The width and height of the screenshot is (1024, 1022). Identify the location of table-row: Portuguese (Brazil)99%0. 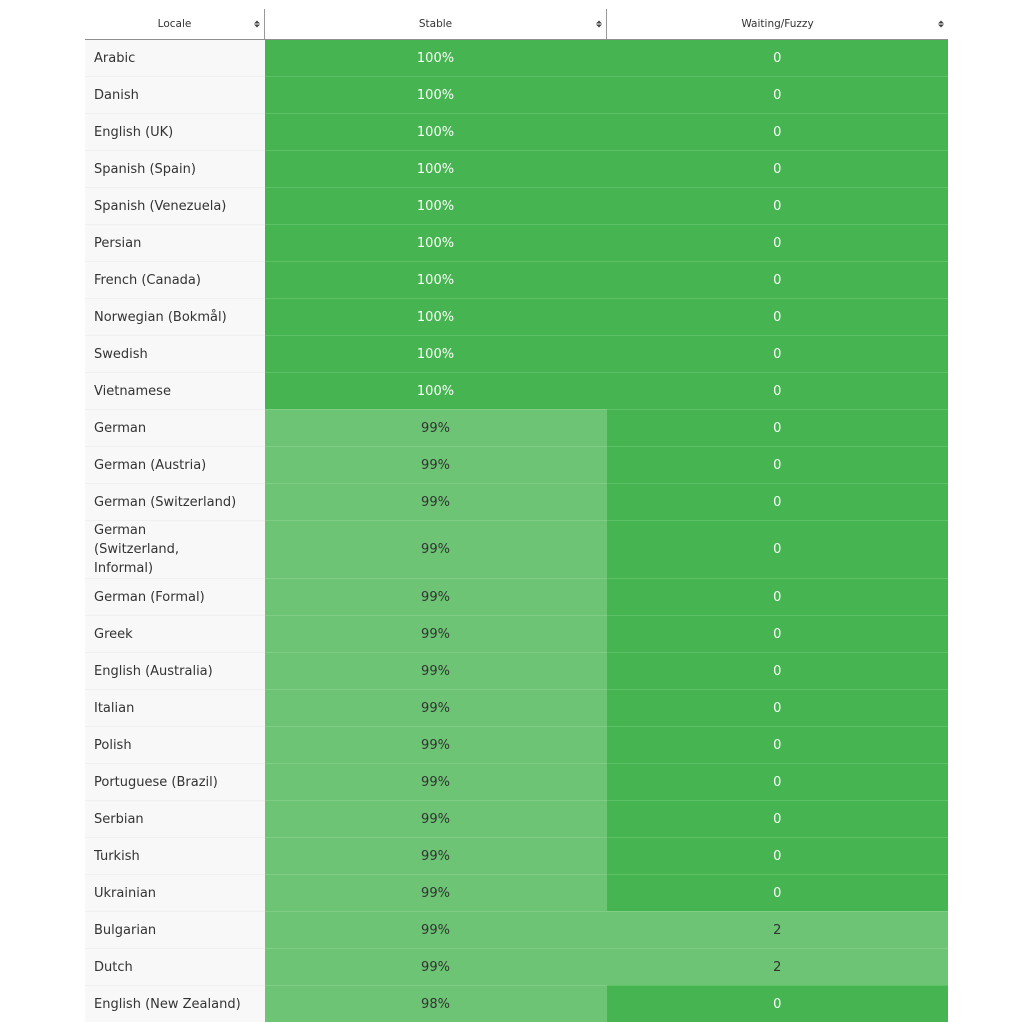
(516, 782).